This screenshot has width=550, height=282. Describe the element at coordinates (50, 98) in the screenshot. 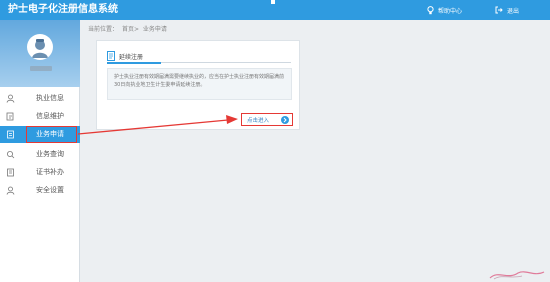

I see `sidebar-item-label: 执业信息` at that location.